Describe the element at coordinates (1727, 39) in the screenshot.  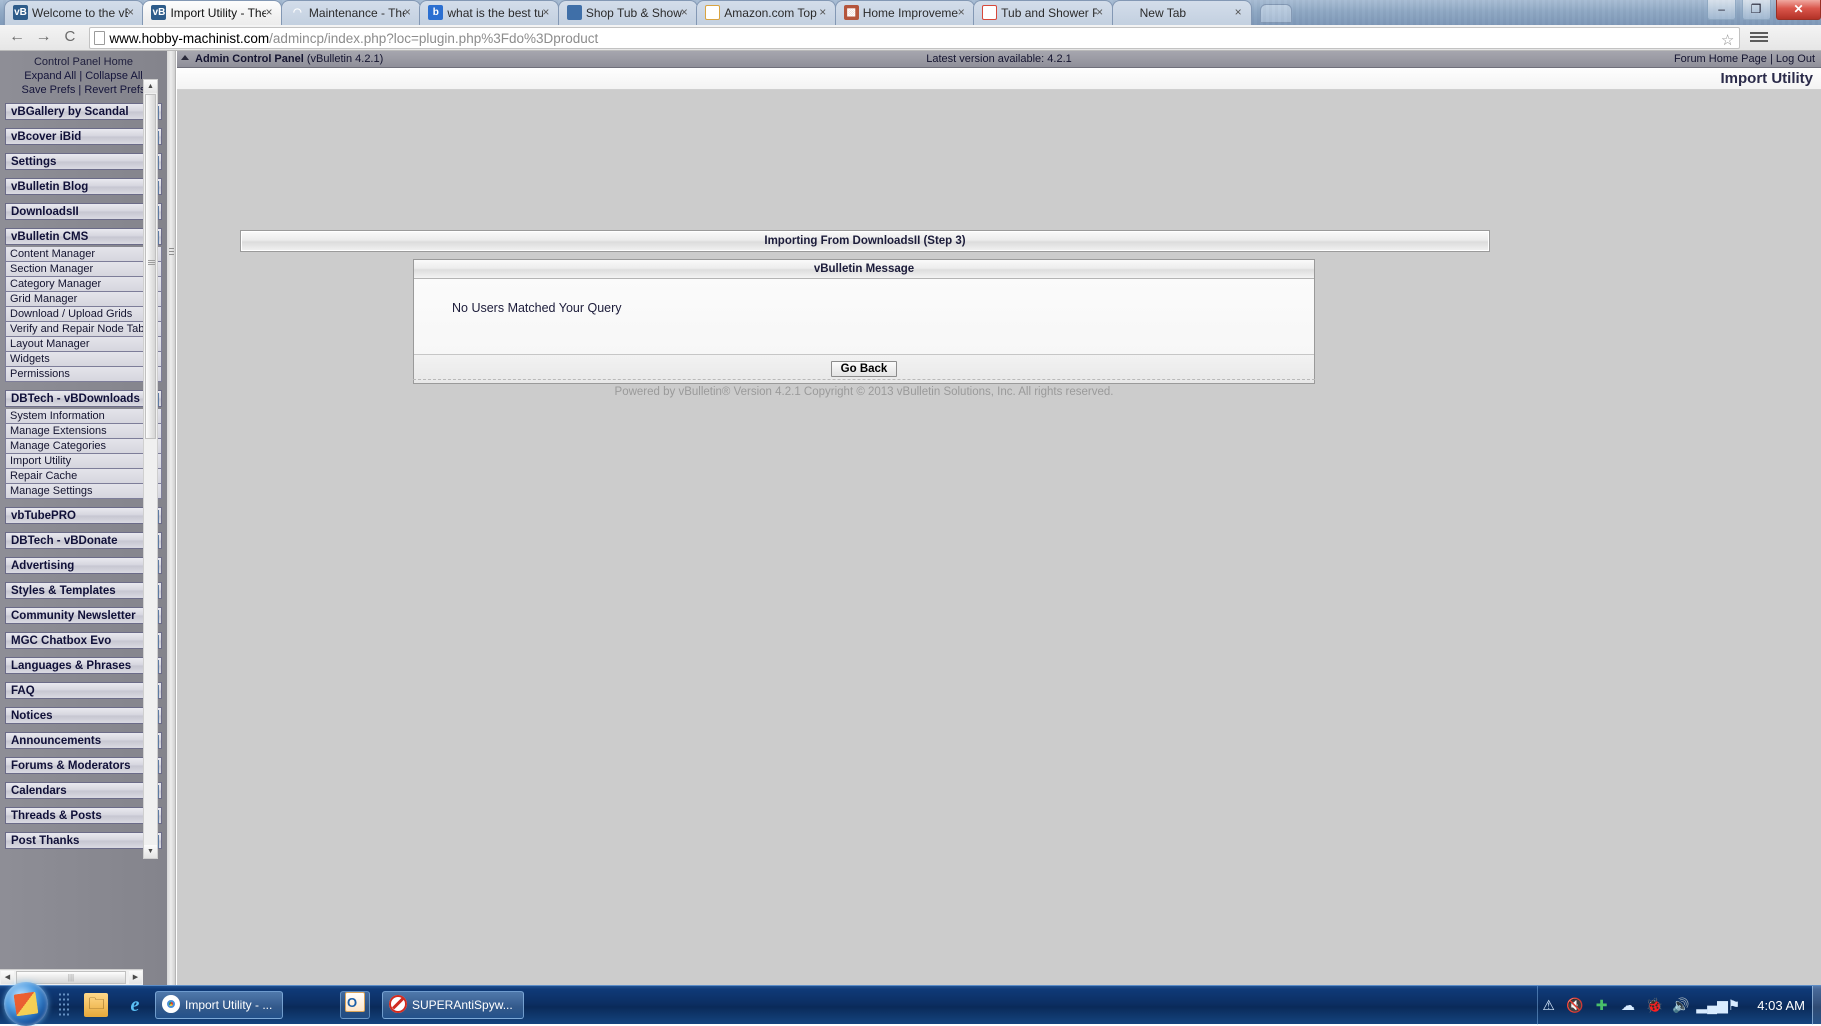
I see `bookmark-star-icon: ☆` at that location.